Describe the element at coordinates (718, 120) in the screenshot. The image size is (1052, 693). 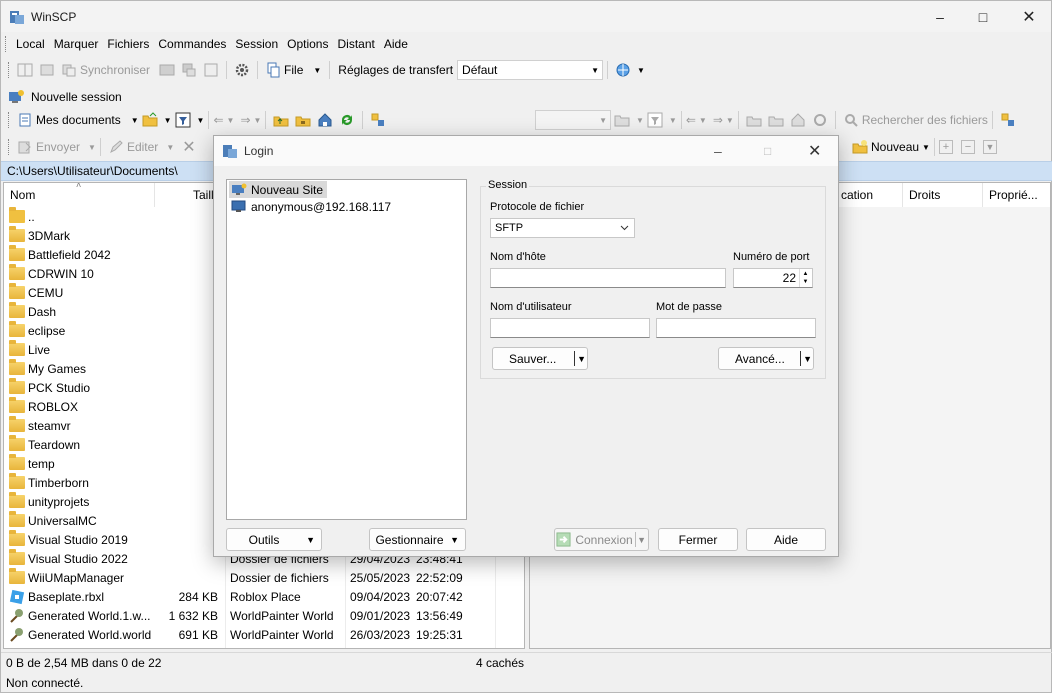
I see `remote-forward-icon: ⇒` at that location.